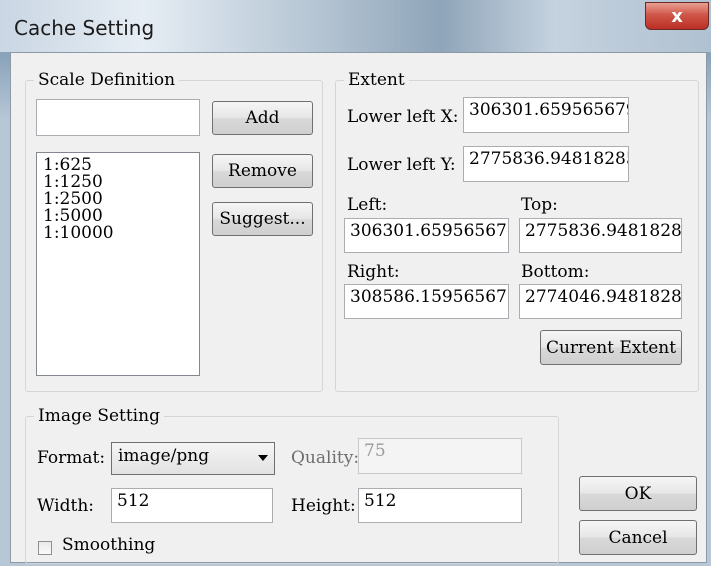 This screenshot has height=566, width=711. I want to click on extent-label: Extent, so click(376, 80).